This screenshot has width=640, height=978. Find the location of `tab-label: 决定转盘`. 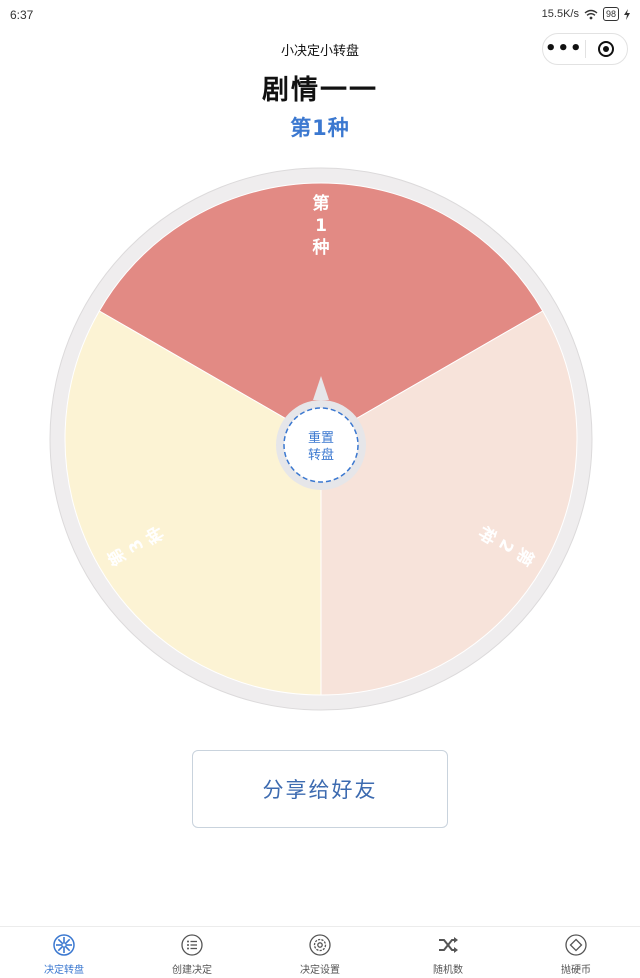

tab-label: 决定转盘 is located at coordinates (64, 970).